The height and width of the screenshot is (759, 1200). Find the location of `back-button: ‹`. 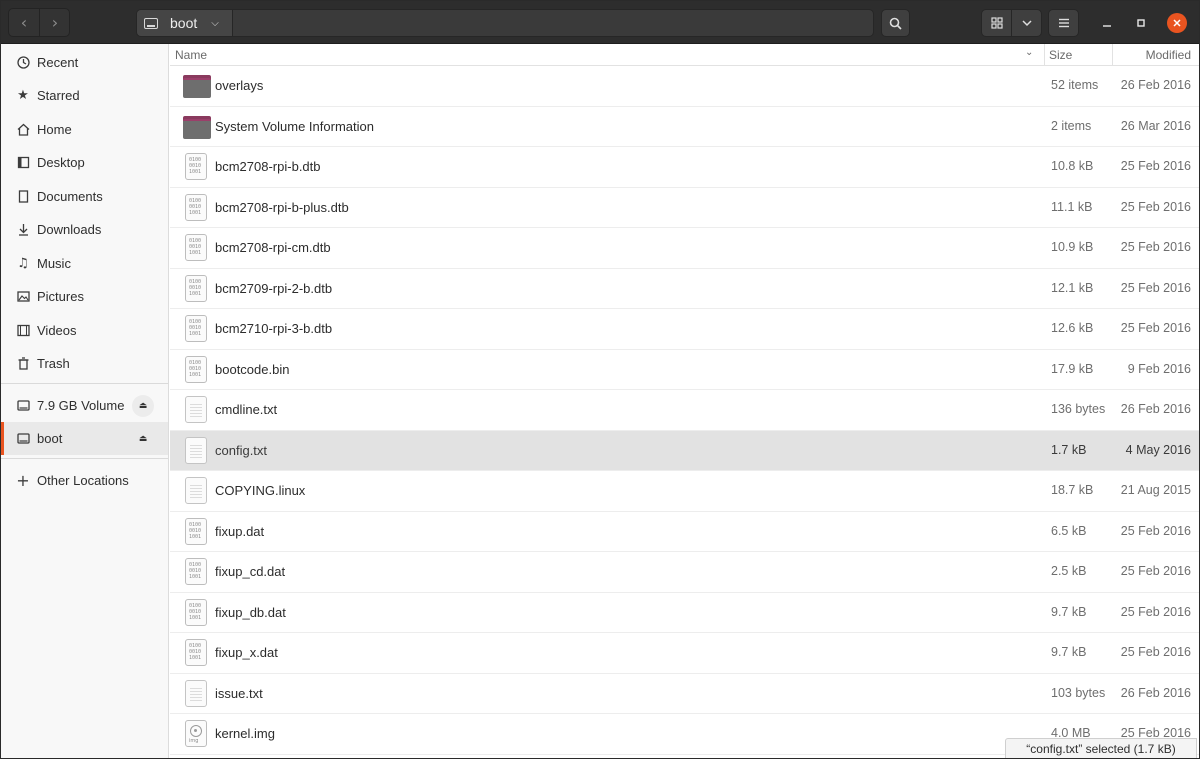

back-button: ‹ is located at coordinates (24, 22).